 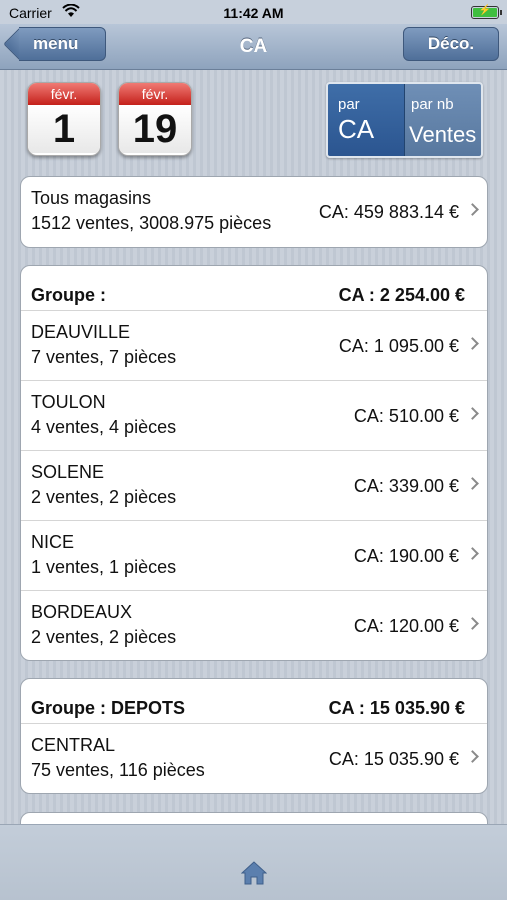 I want to click on store-name: TOULON, so click(x=68, y=402).